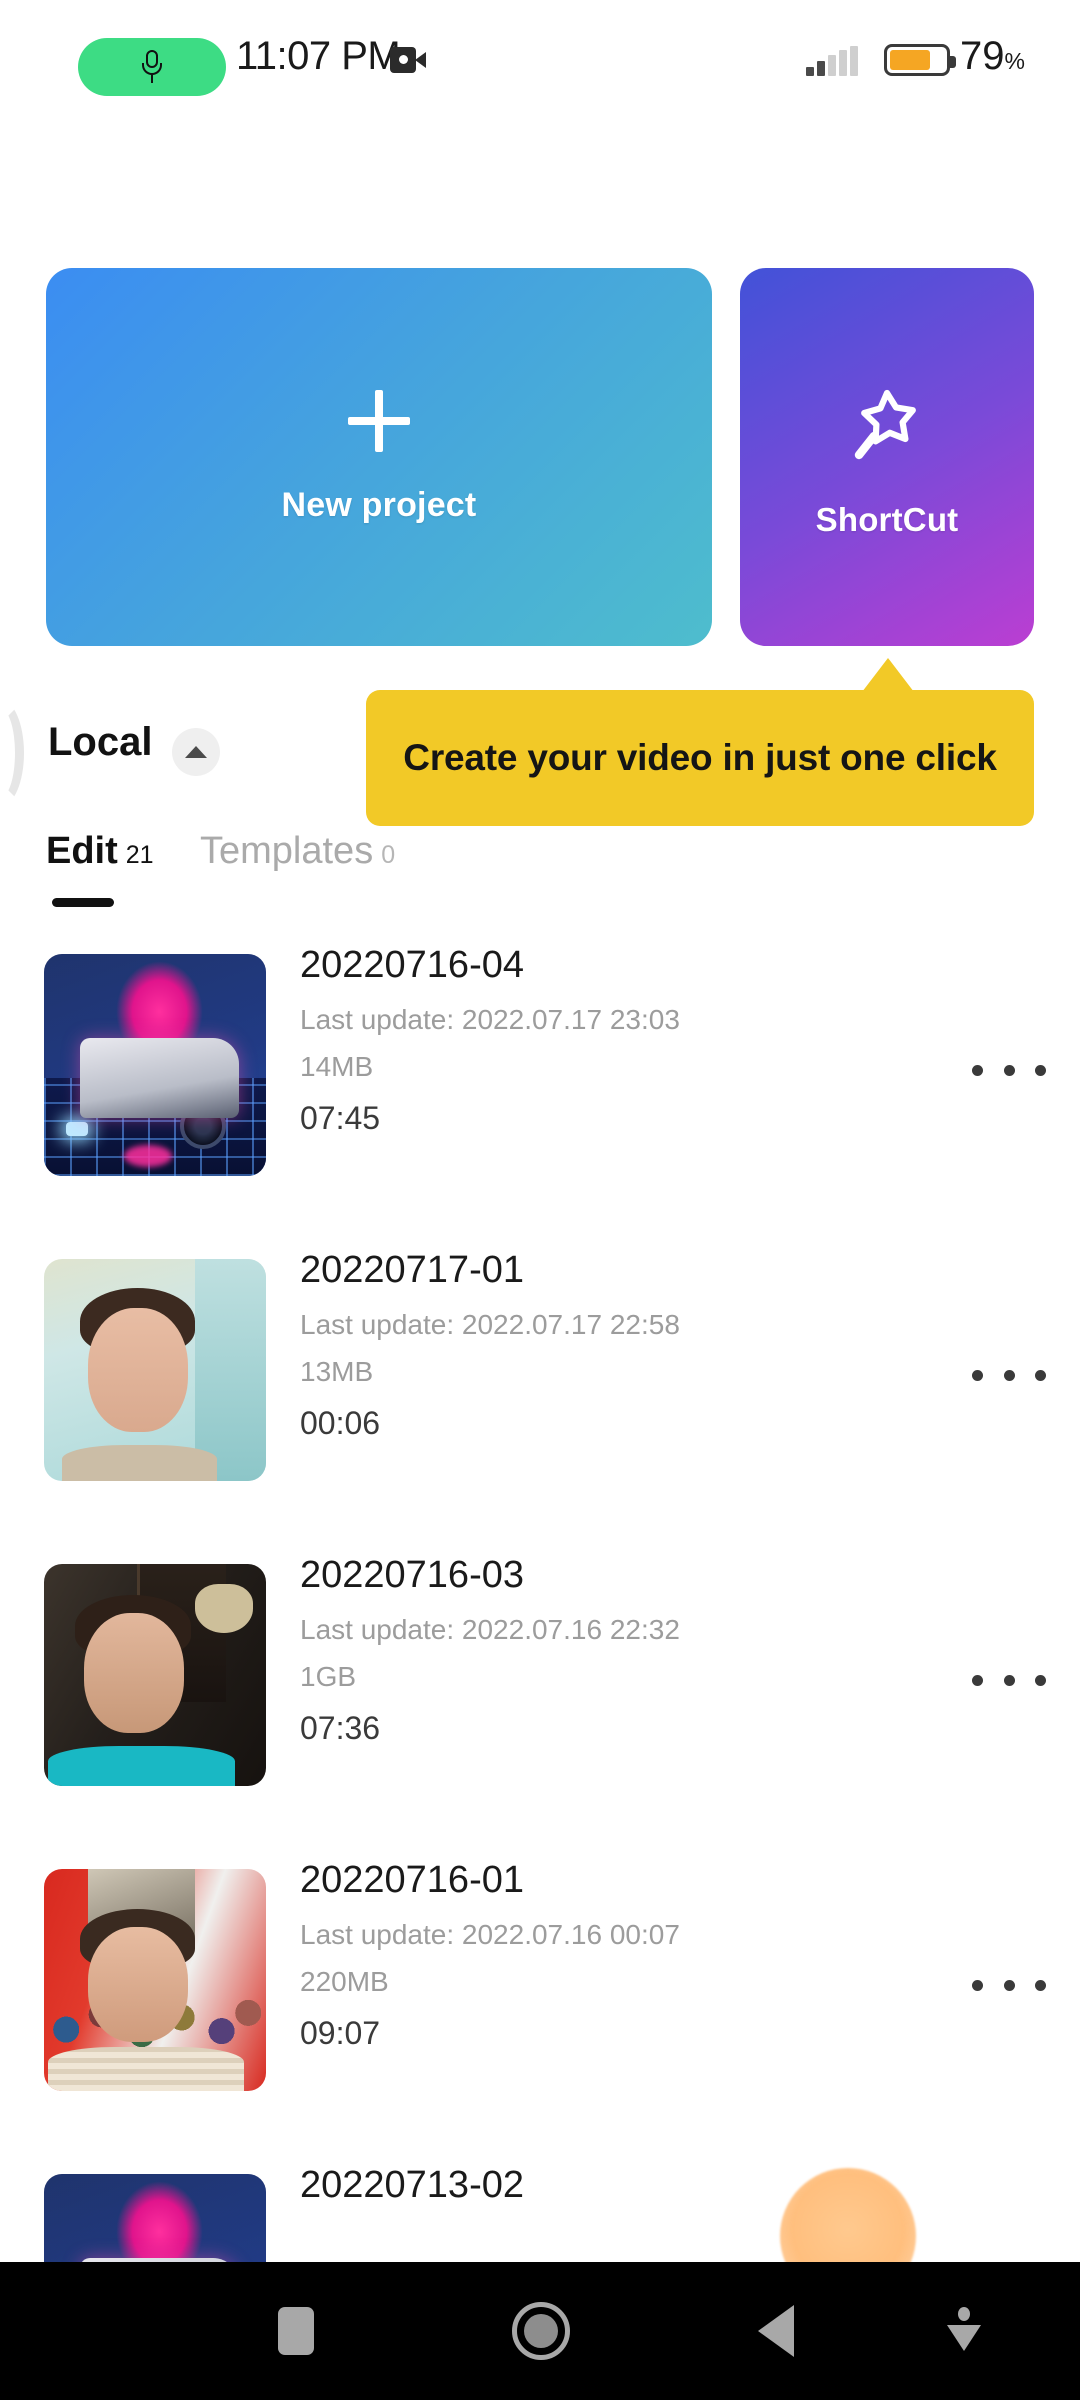 This screenshot has height=2400, width=1080. I want to click on circle-home-icon, so click(541, 2331).